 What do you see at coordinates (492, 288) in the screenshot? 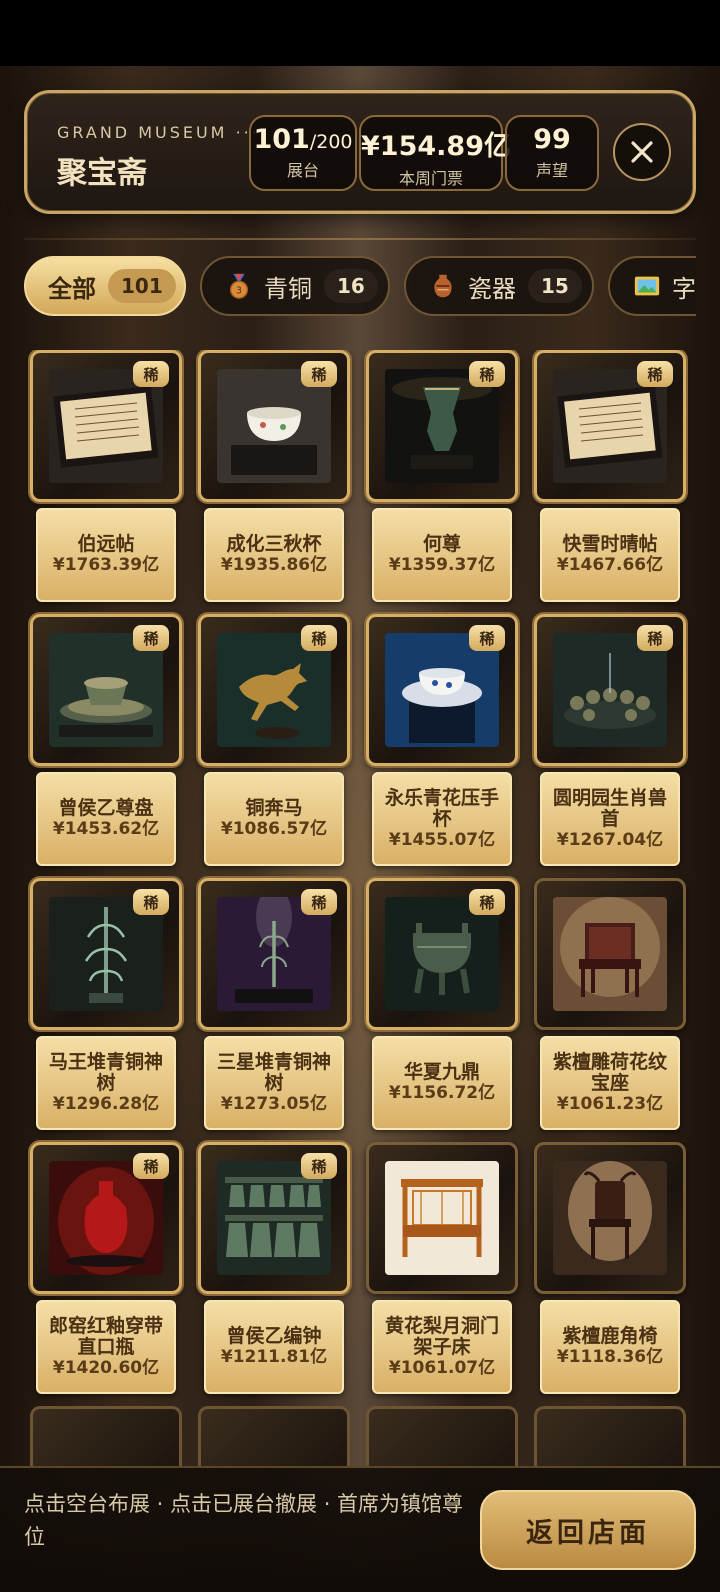
I see `tab-porcelain-label: 瓷器` at bounding box center [492, 288].